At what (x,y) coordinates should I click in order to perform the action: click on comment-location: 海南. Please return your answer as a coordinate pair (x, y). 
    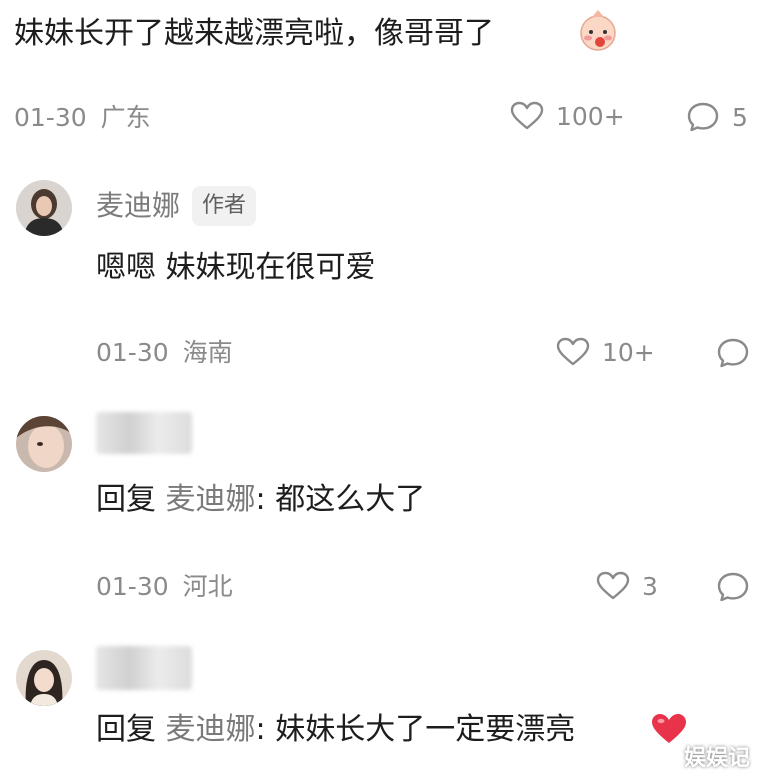
    Looking at the image, I should click on (207, 352).